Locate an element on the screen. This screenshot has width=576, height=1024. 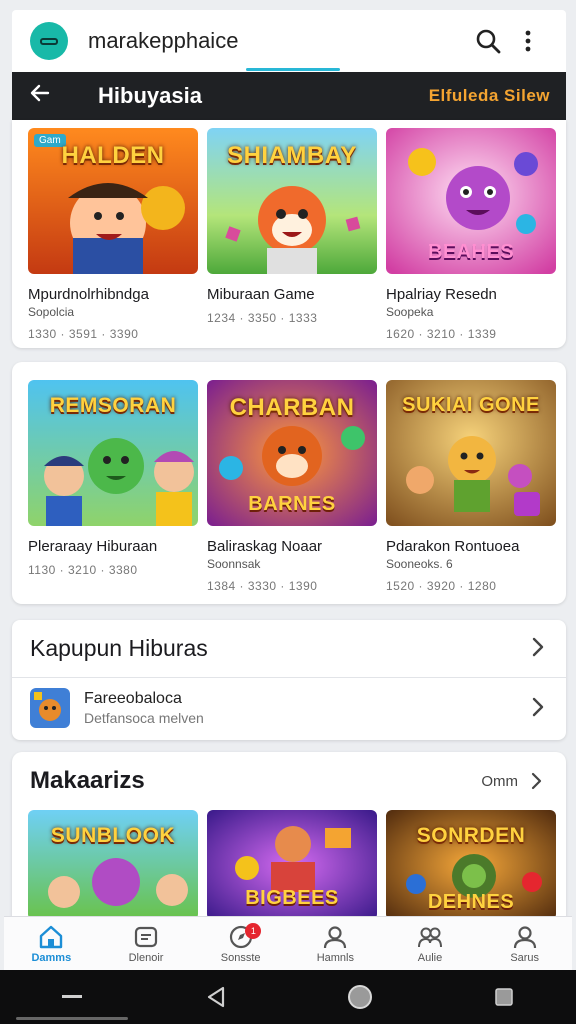
game-title: Mpurdnolrhibndga is located at coordinates (88, 294).